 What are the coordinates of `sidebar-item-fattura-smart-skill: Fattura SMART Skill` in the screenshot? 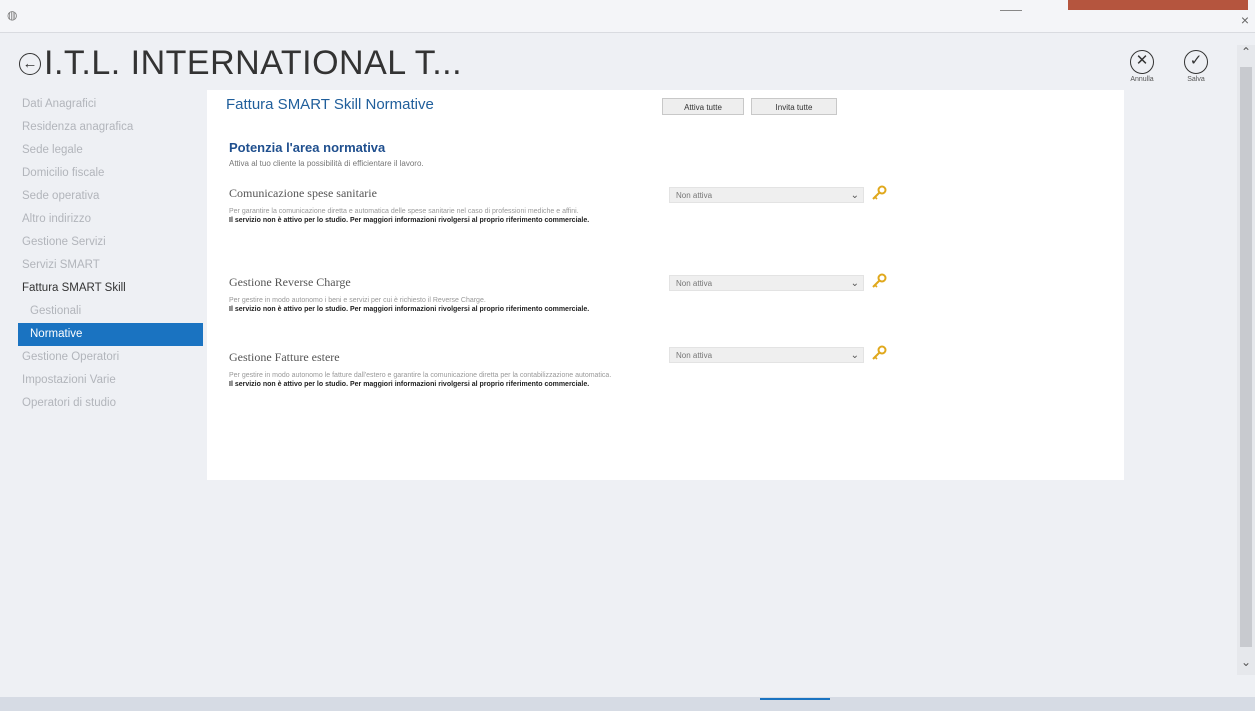 It's located at (110, 288).